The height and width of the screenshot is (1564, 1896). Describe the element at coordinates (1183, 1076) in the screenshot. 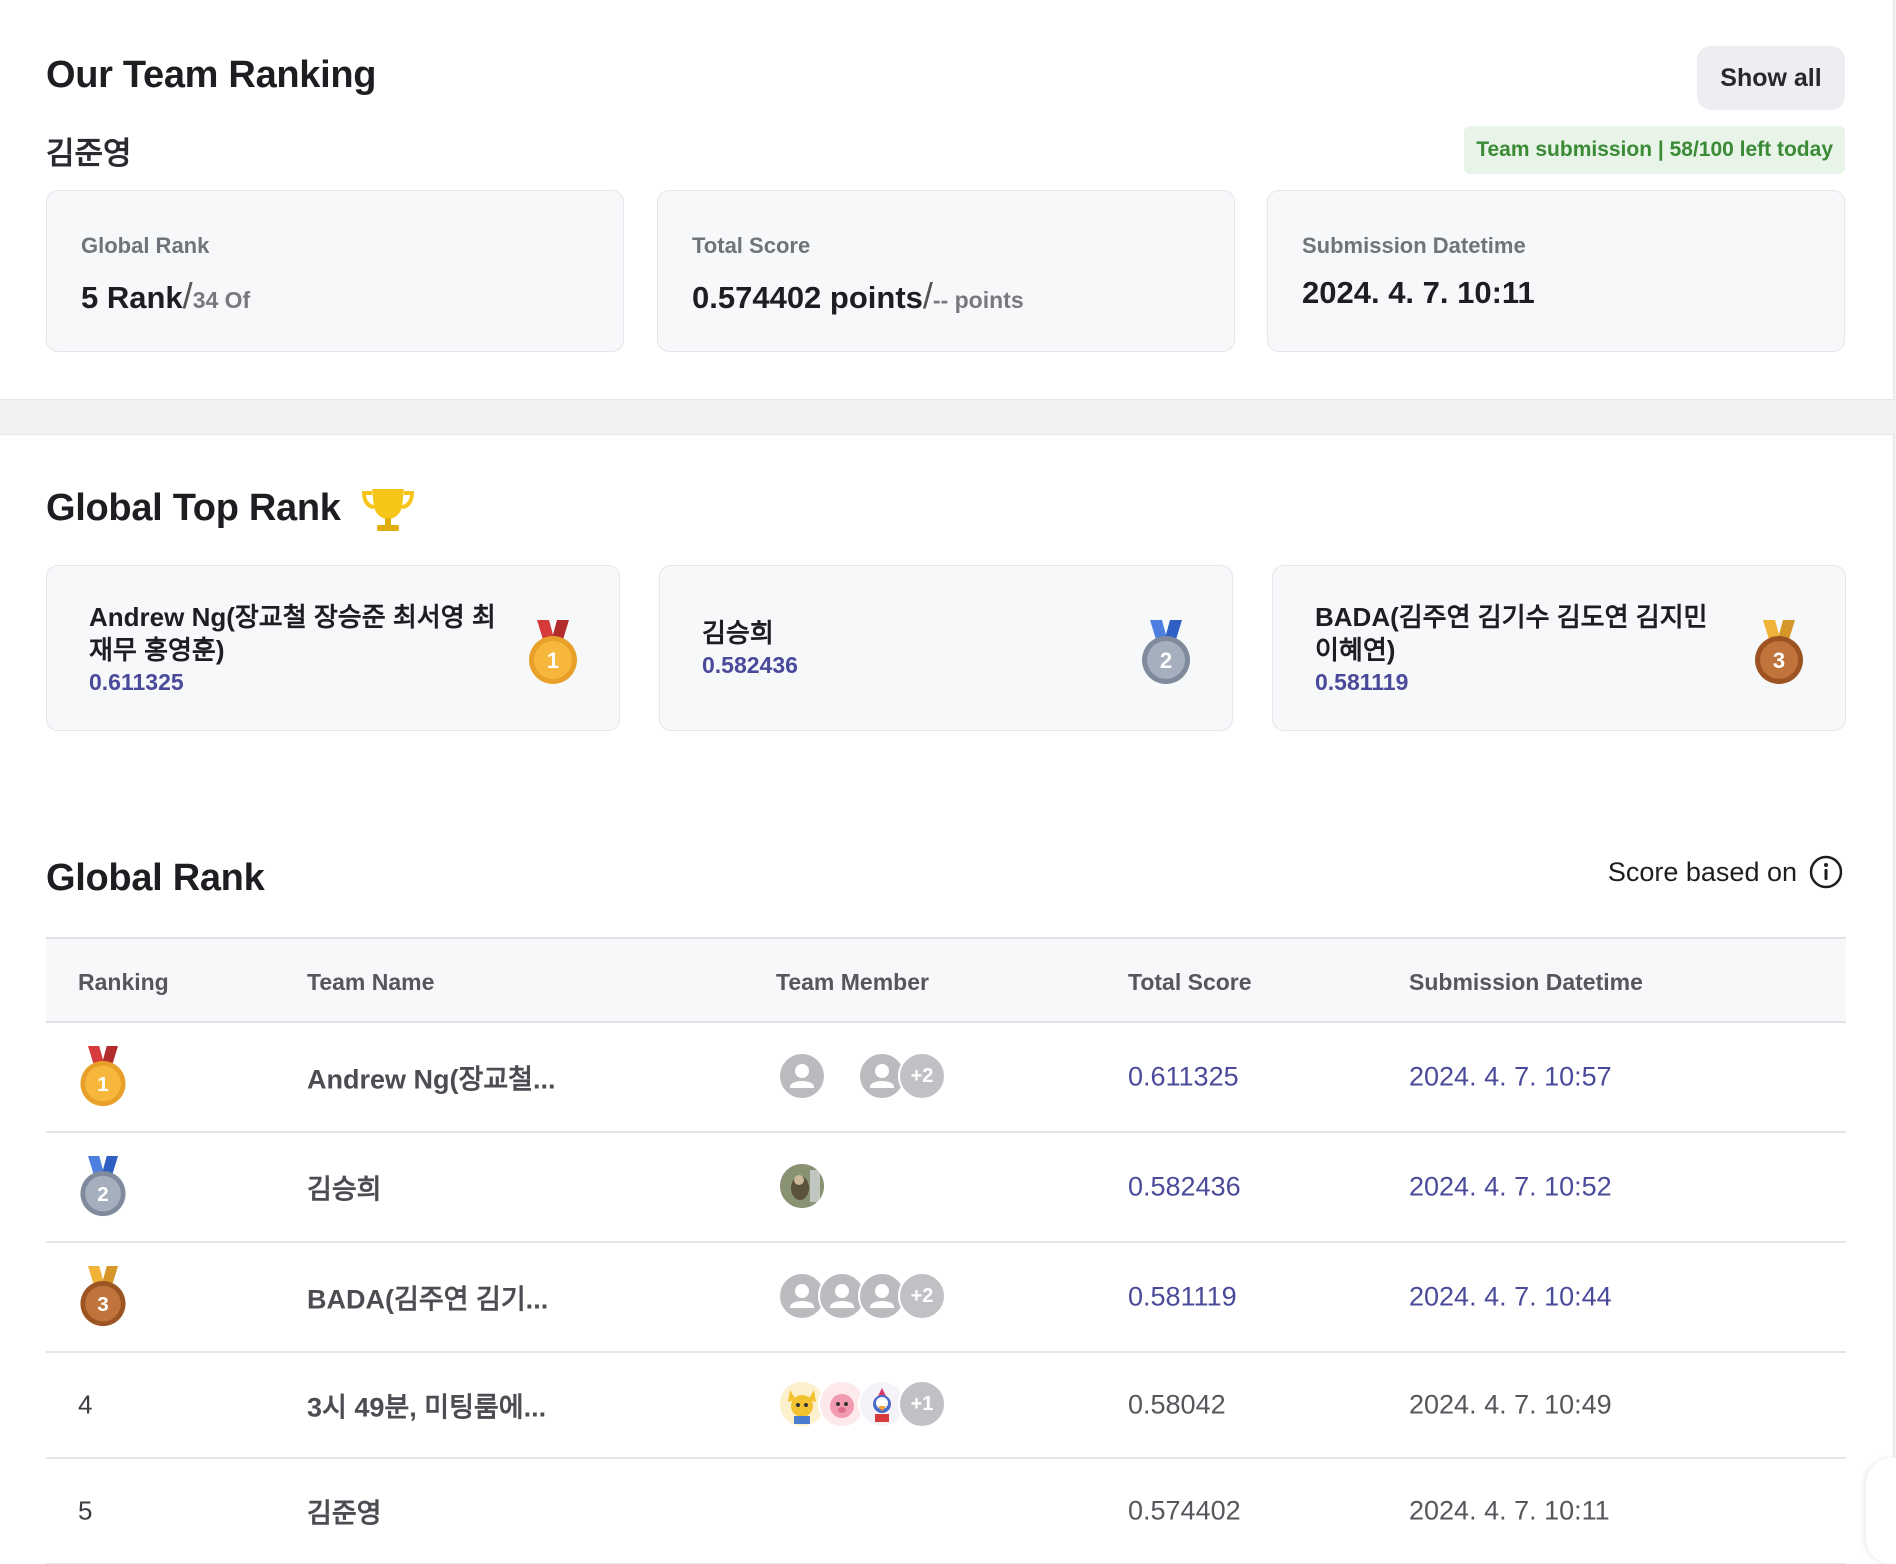

I see `row-score: 0.611325` at that location.